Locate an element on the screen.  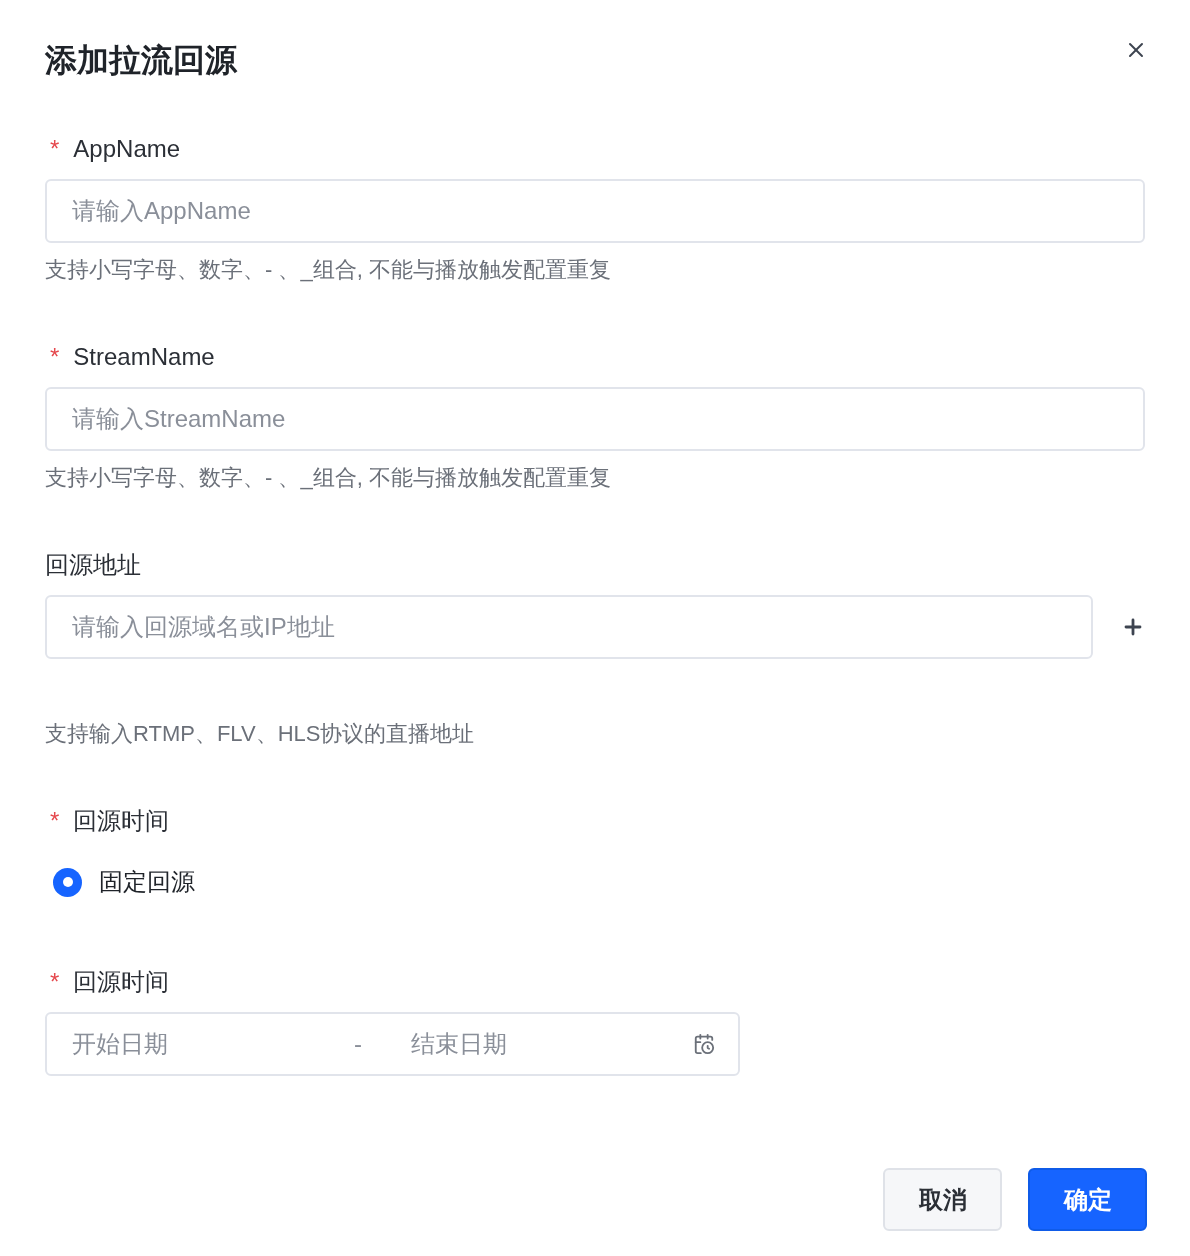
end-date-placeholder: 结束日期 is located at coordinates (459, 1044).